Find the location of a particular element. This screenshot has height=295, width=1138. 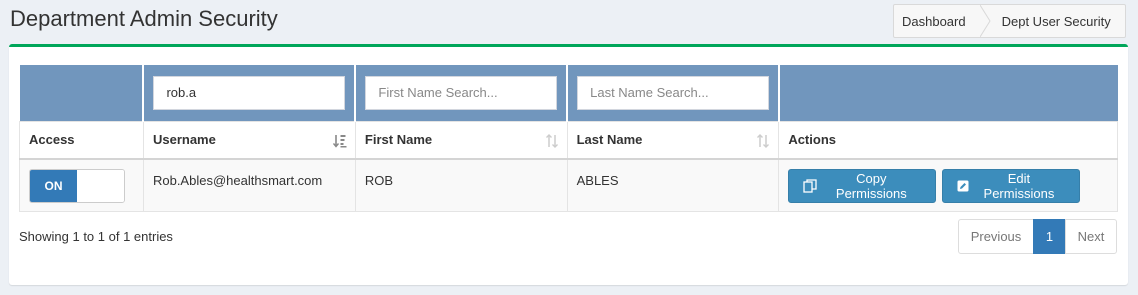

edit-permissions-button: Edit Permissions is located at coordinates (1010, 186).